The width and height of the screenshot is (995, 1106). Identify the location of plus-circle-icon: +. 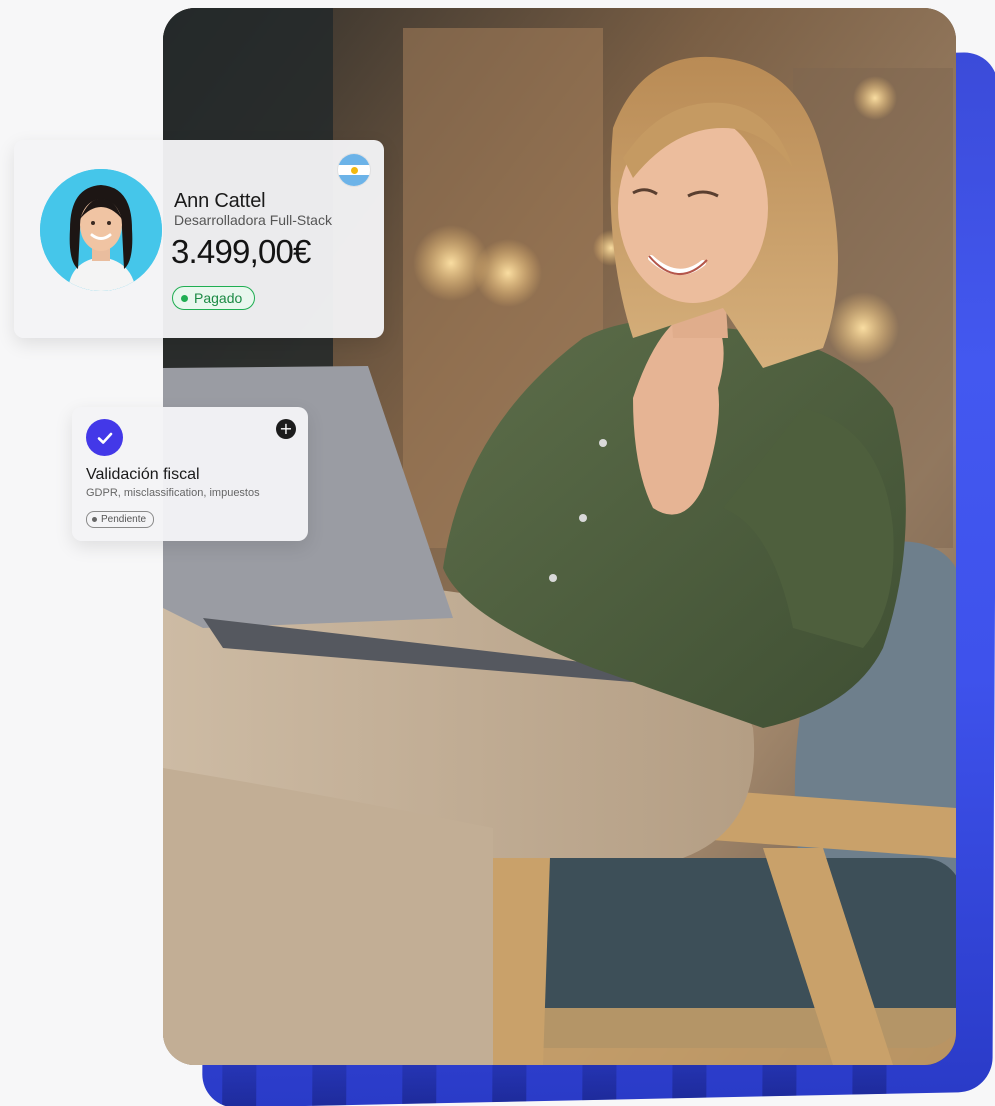
(286, 429).